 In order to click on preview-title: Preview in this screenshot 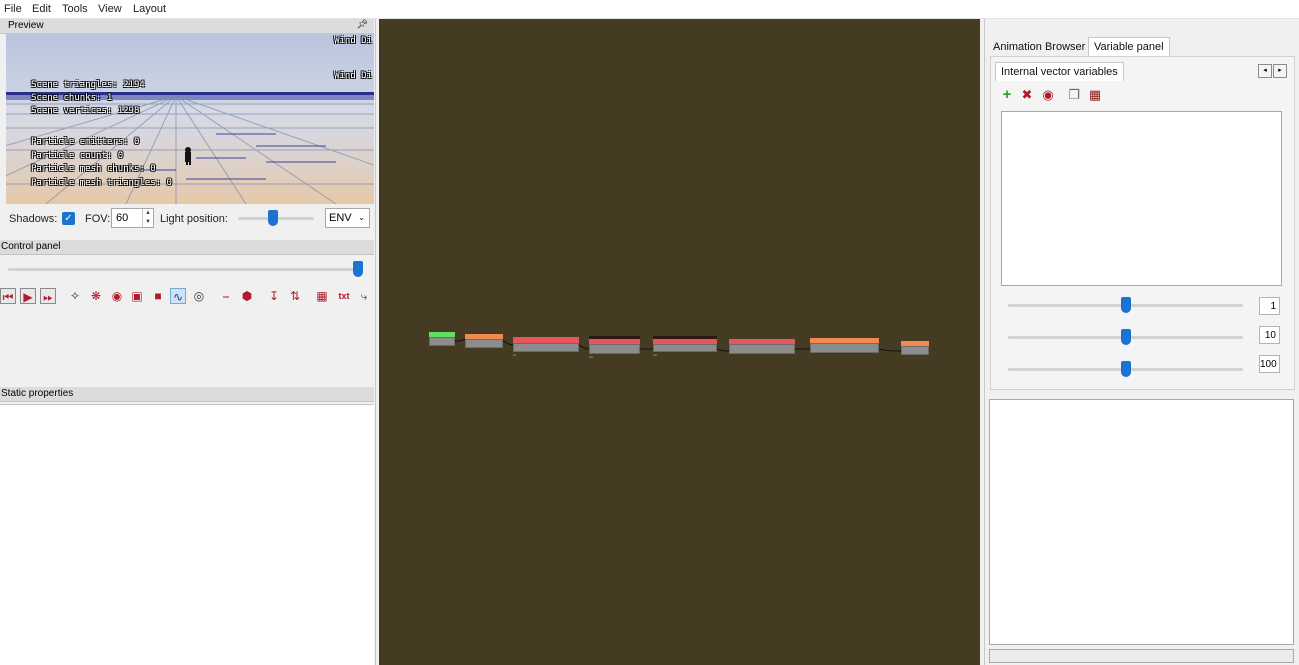, I will do `click(26, 25)`.